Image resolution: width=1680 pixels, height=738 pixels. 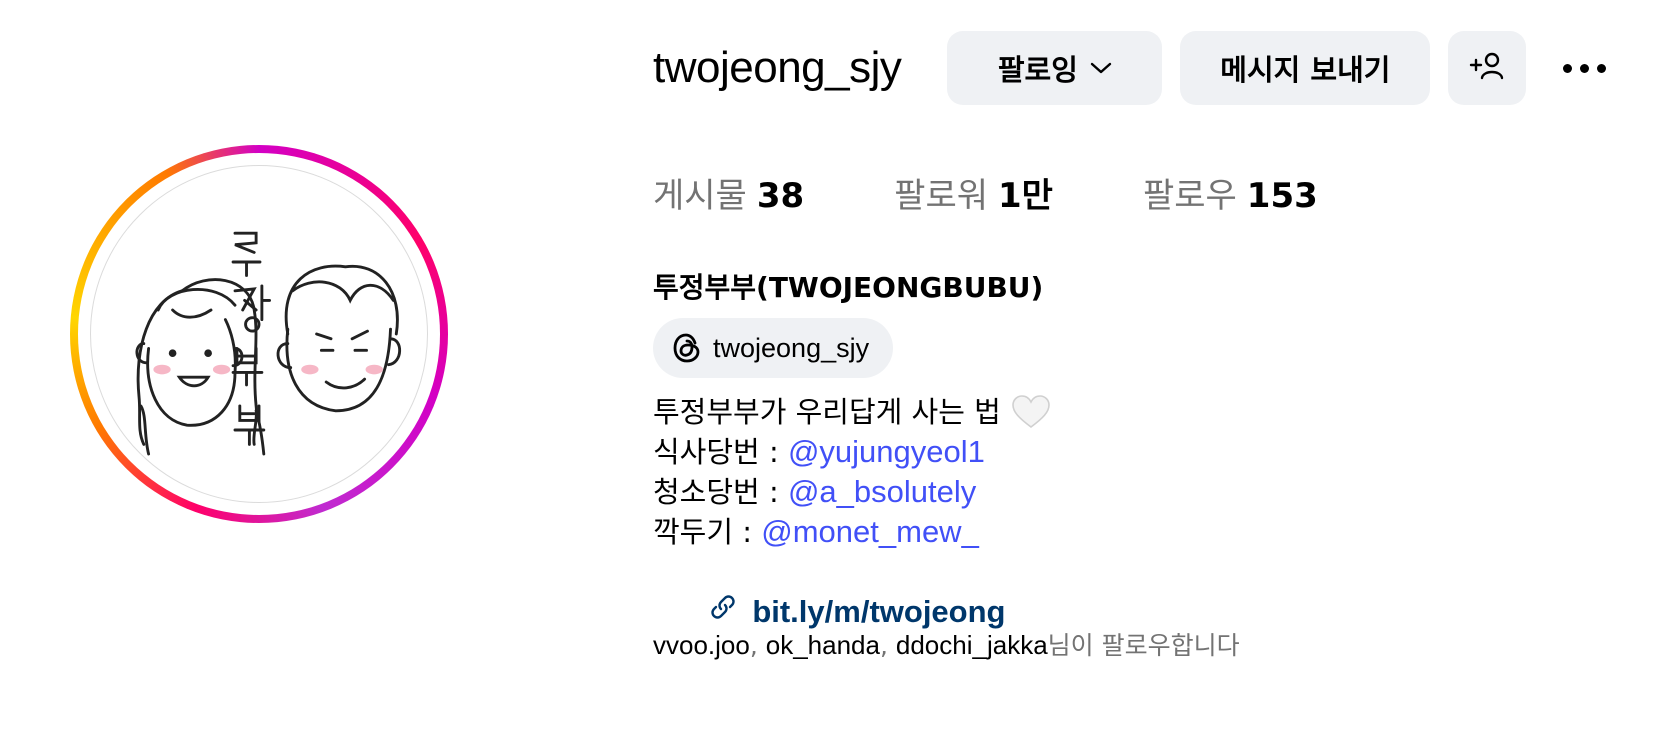 I want to click on profile-stats: 게시물 38 팔로워 1만 팔로우 153, so click(x=1030, y=192).